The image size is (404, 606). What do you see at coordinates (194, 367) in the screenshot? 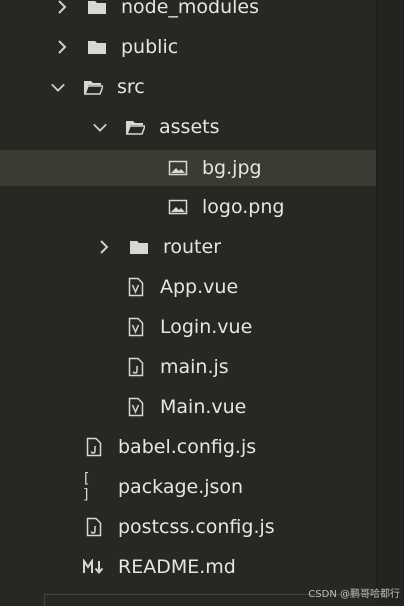
I see `tree-item-label: main.js` at bounding box center [194, 367].